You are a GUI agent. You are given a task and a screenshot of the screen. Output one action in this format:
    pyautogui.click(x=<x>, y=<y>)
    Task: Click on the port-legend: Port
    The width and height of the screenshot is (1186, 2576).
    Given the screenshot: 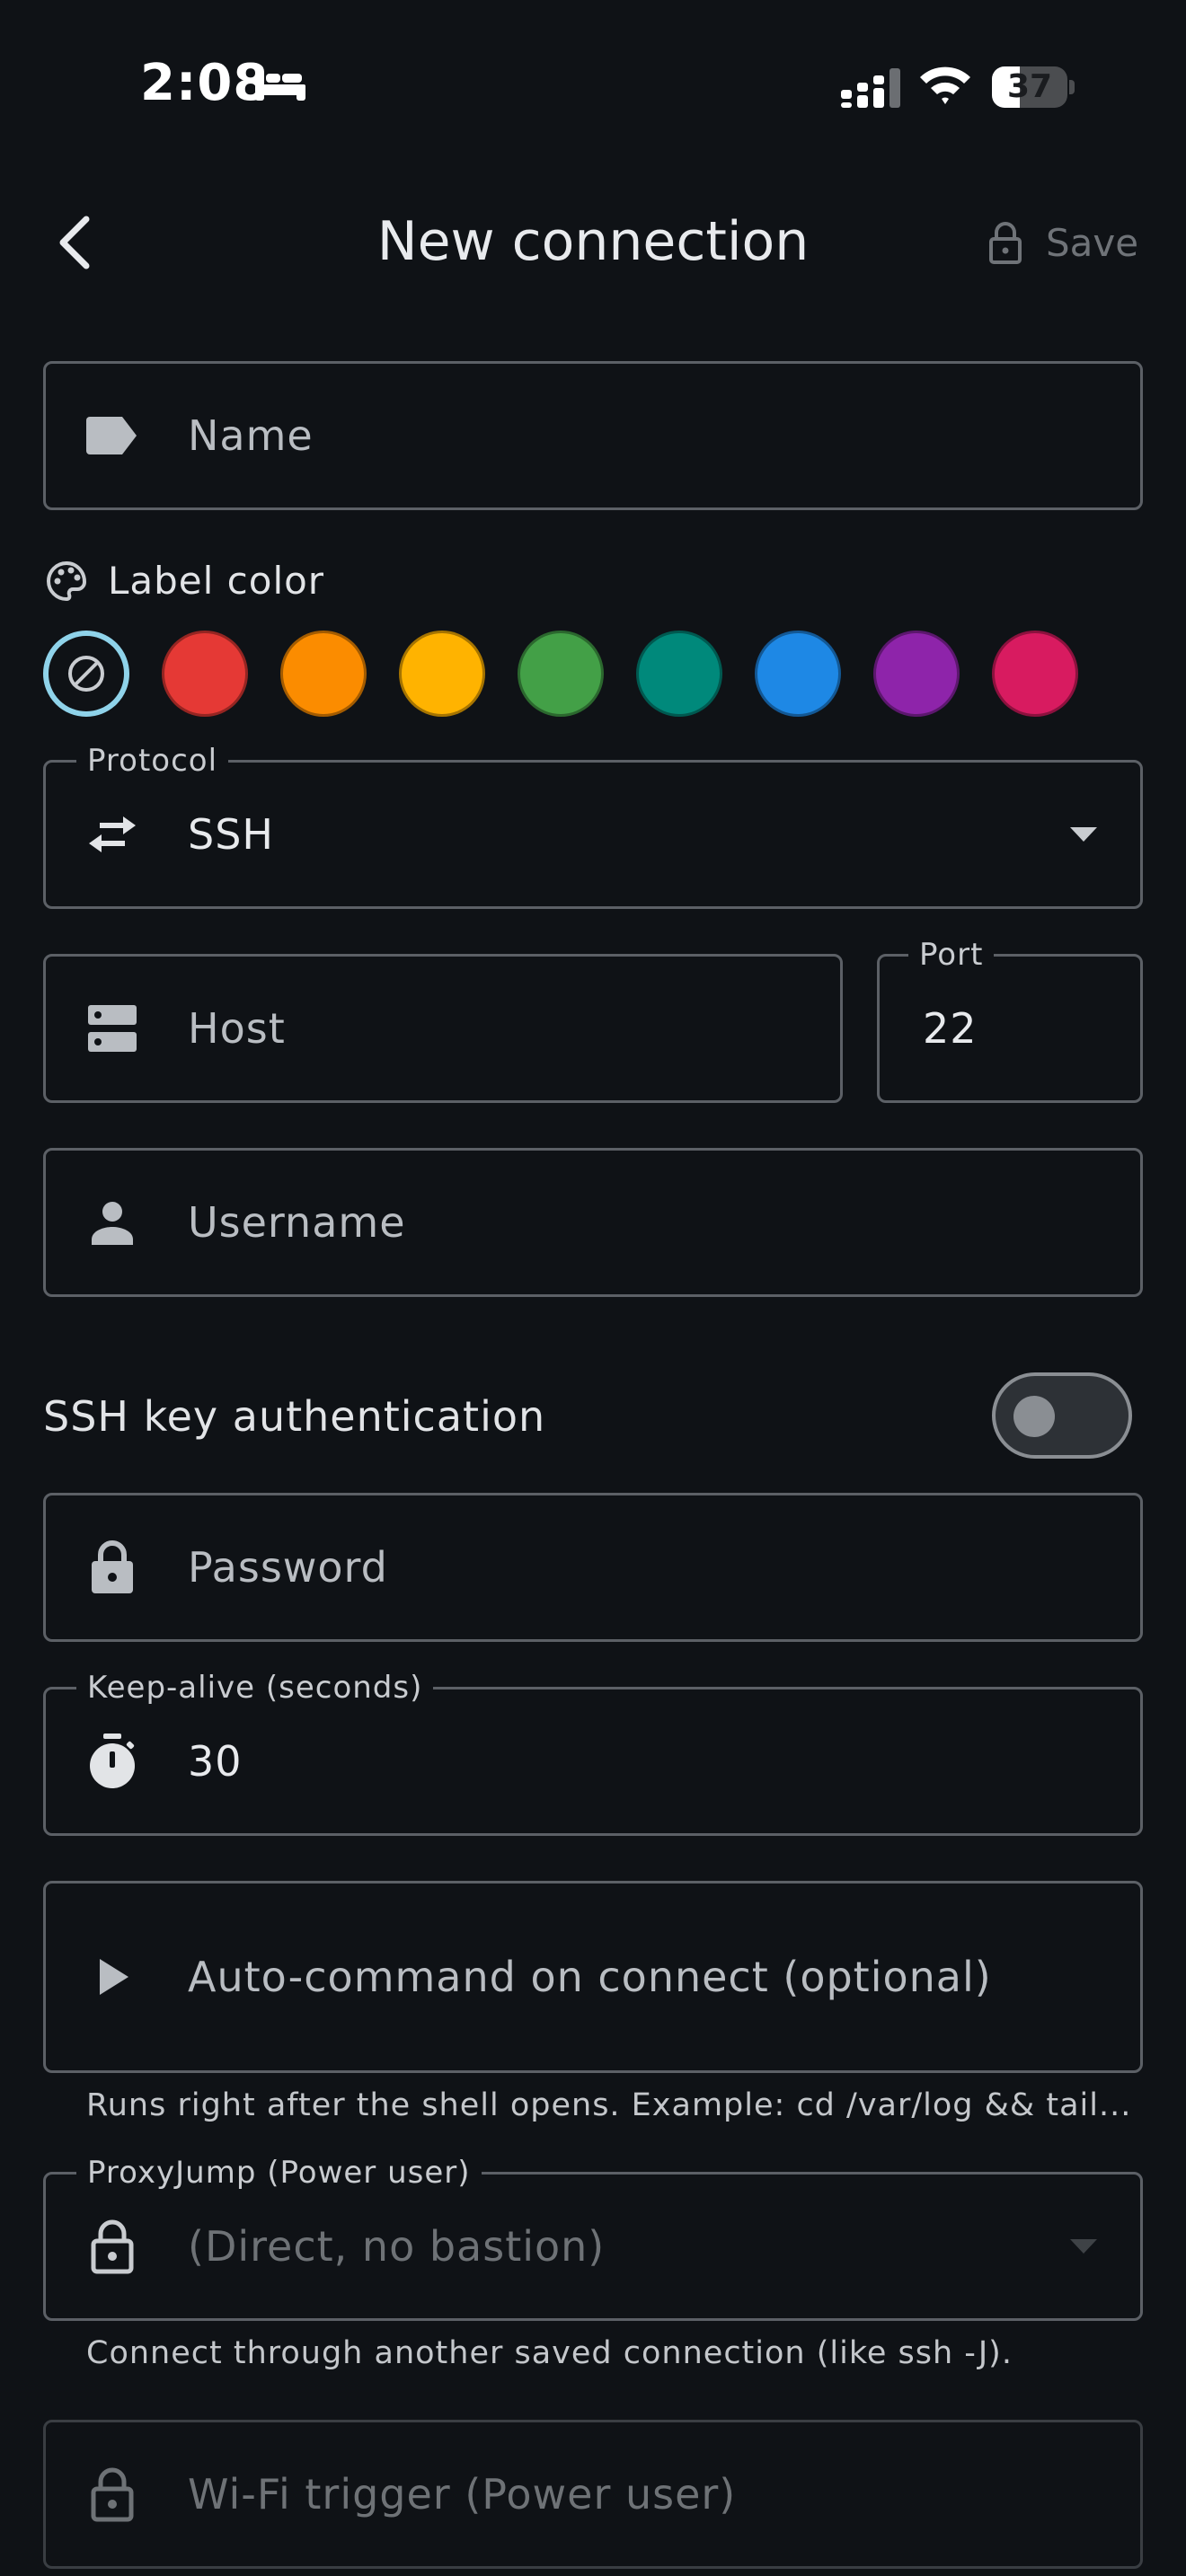 What is the action you would take?
    pyautogui.click(x=951, y=955)
    